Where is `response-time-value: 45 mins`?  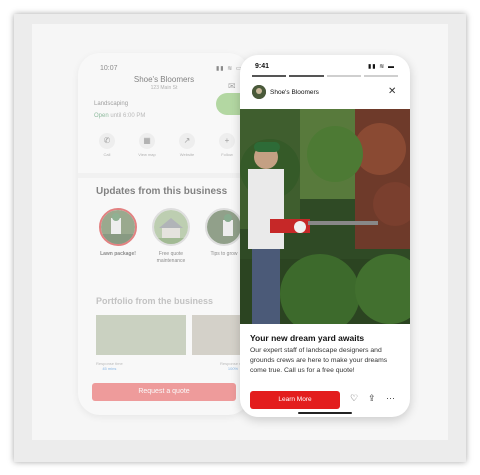 response-time-value: 45 mins is located at coordinates (109, 368).